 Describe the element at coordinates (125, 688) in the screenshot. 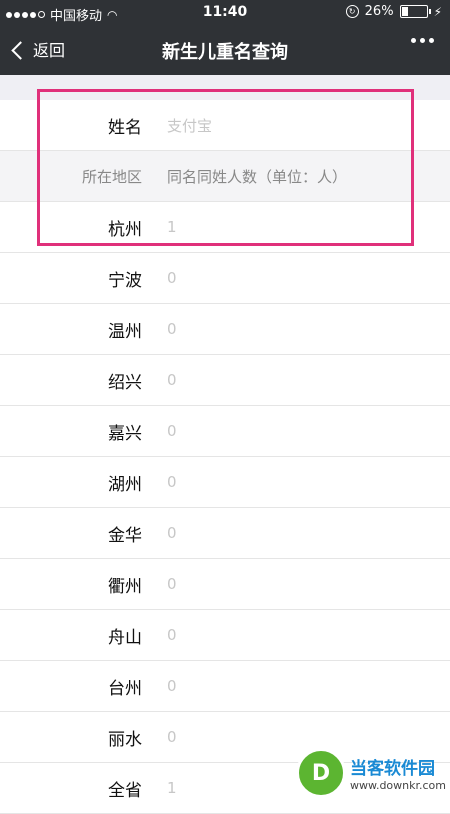

I see `region-cell: 台州` at that location.